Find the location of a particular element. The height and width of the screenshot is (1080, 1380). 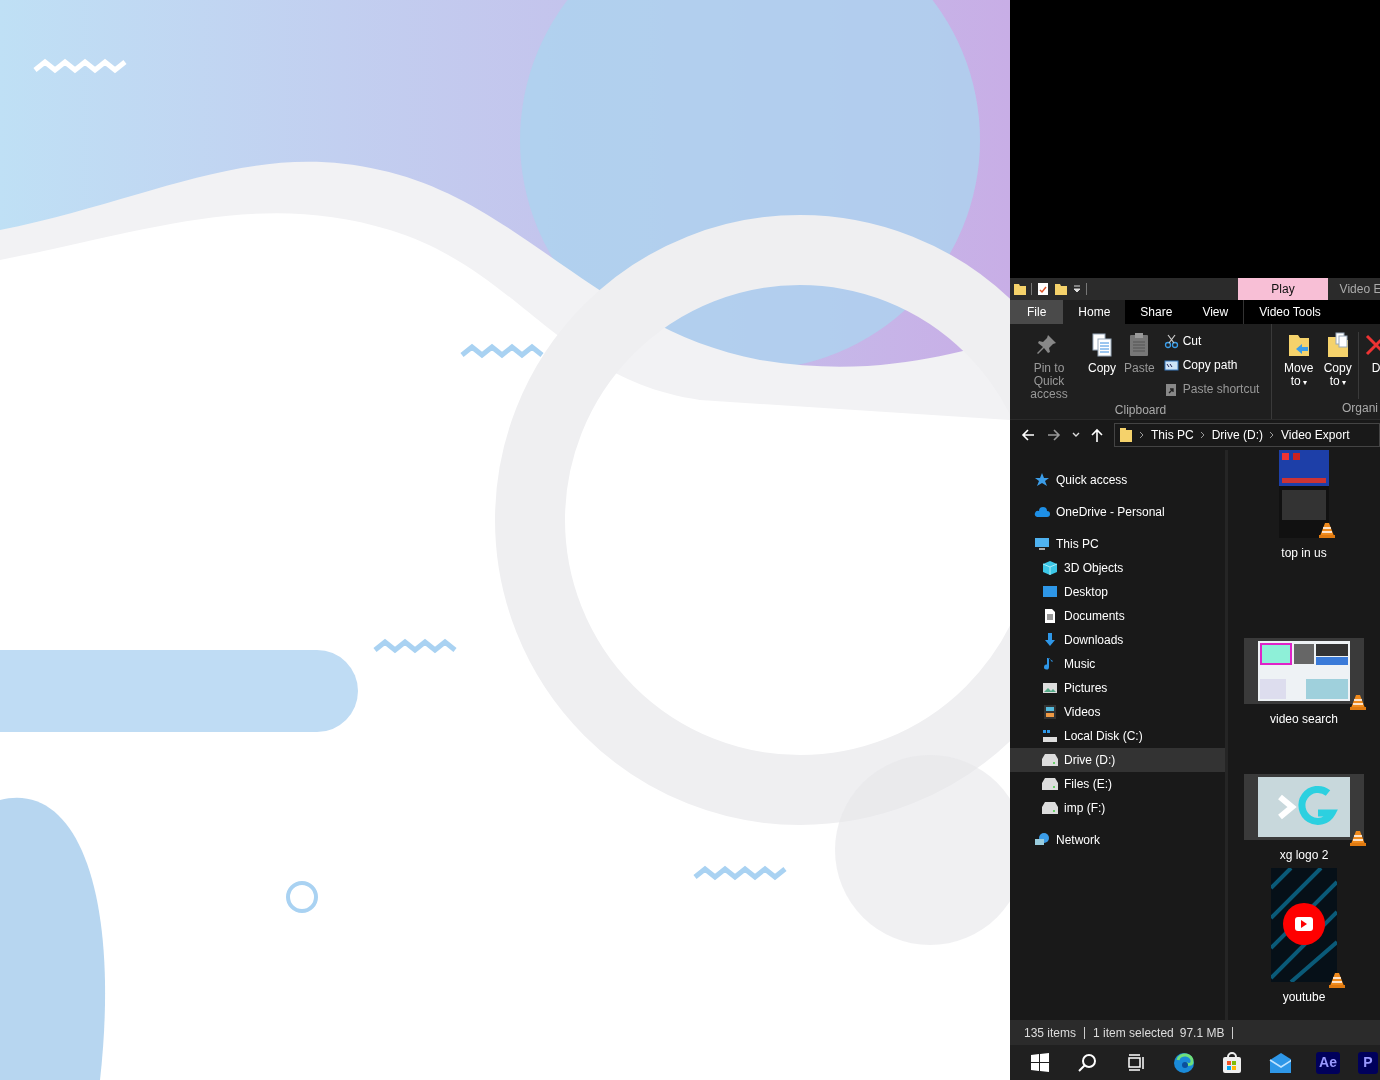

ribbon-button: Copy is located at coordinates (1102, 366).